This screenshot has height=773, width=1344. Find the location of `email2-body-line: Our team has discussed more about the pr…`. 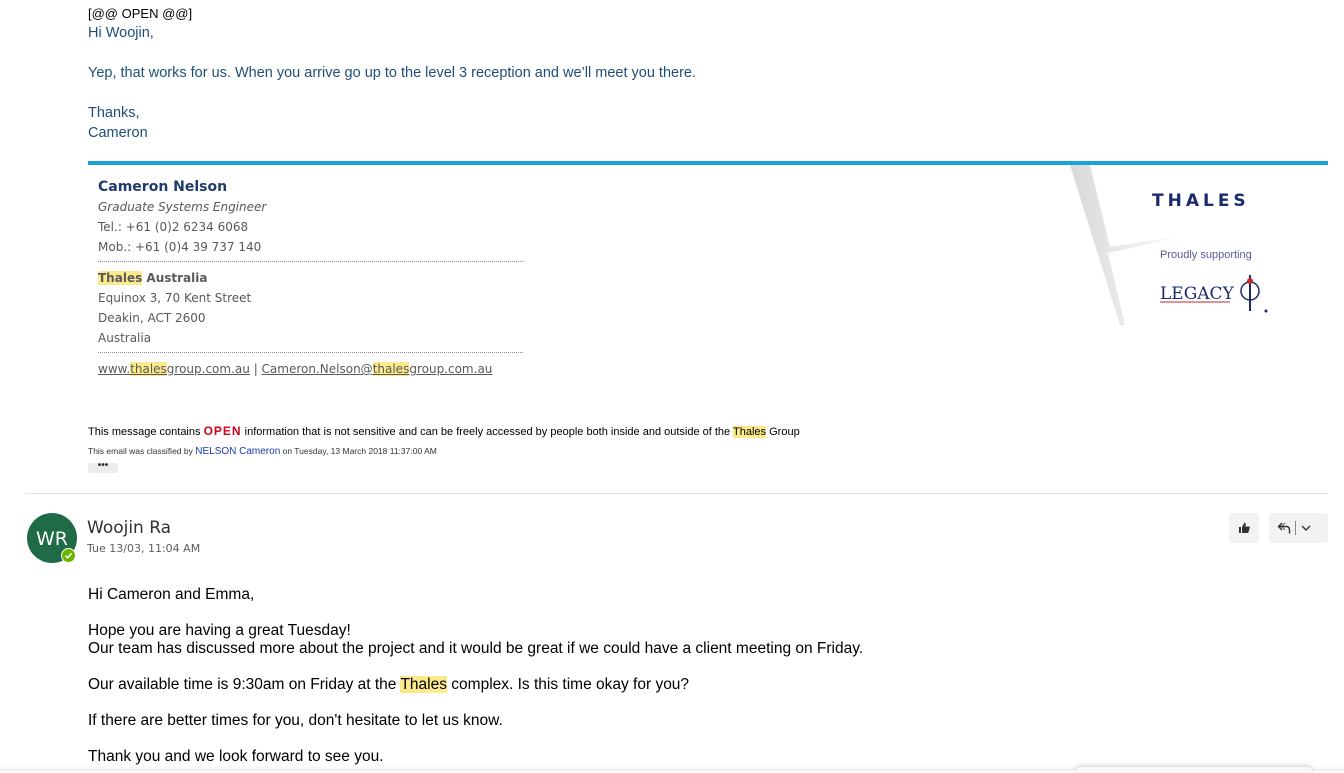

email2-body-line: Our team has discussed more about the pr… is located at coordinates (476, 648).